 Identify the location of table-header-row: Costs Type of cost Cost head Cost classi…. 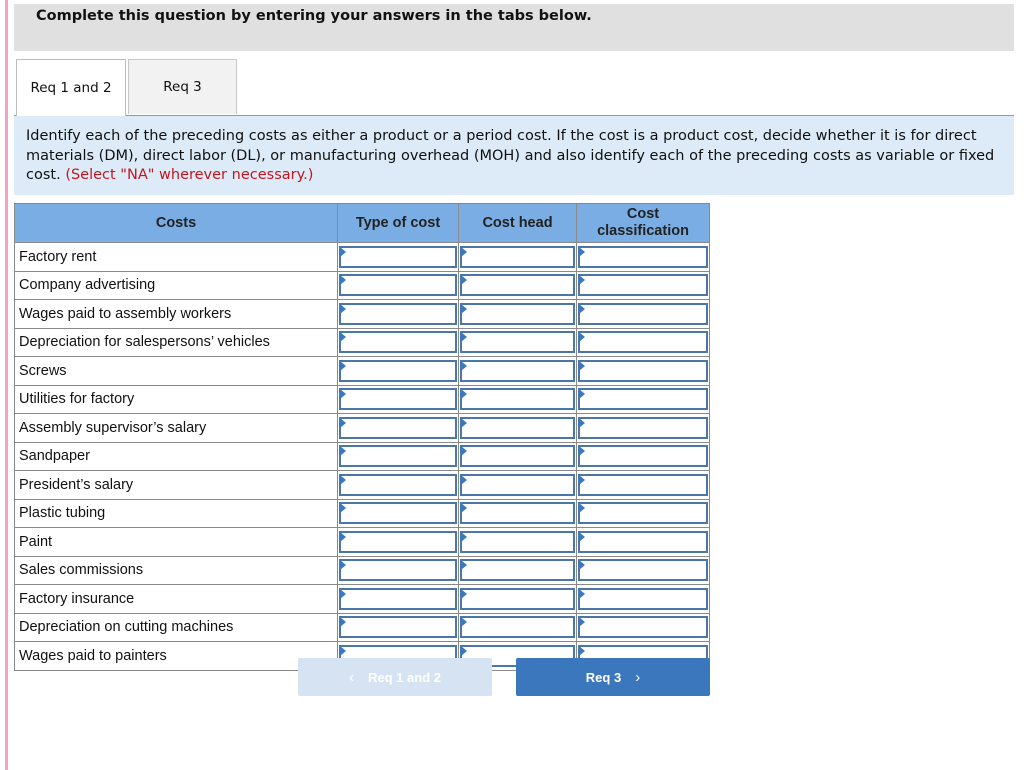
(362, 223).